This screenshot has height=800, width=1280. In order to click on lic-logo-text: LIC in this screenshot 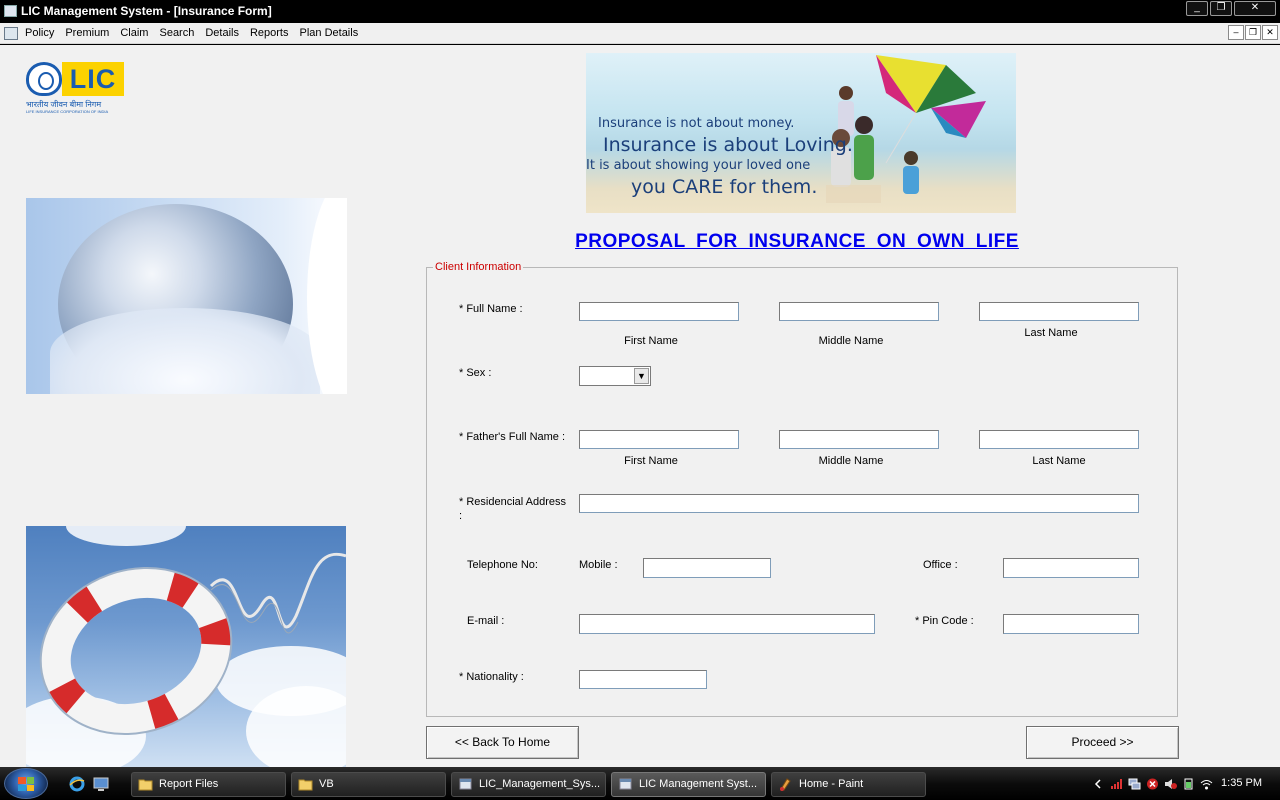, I will do `click(93, 79)`.